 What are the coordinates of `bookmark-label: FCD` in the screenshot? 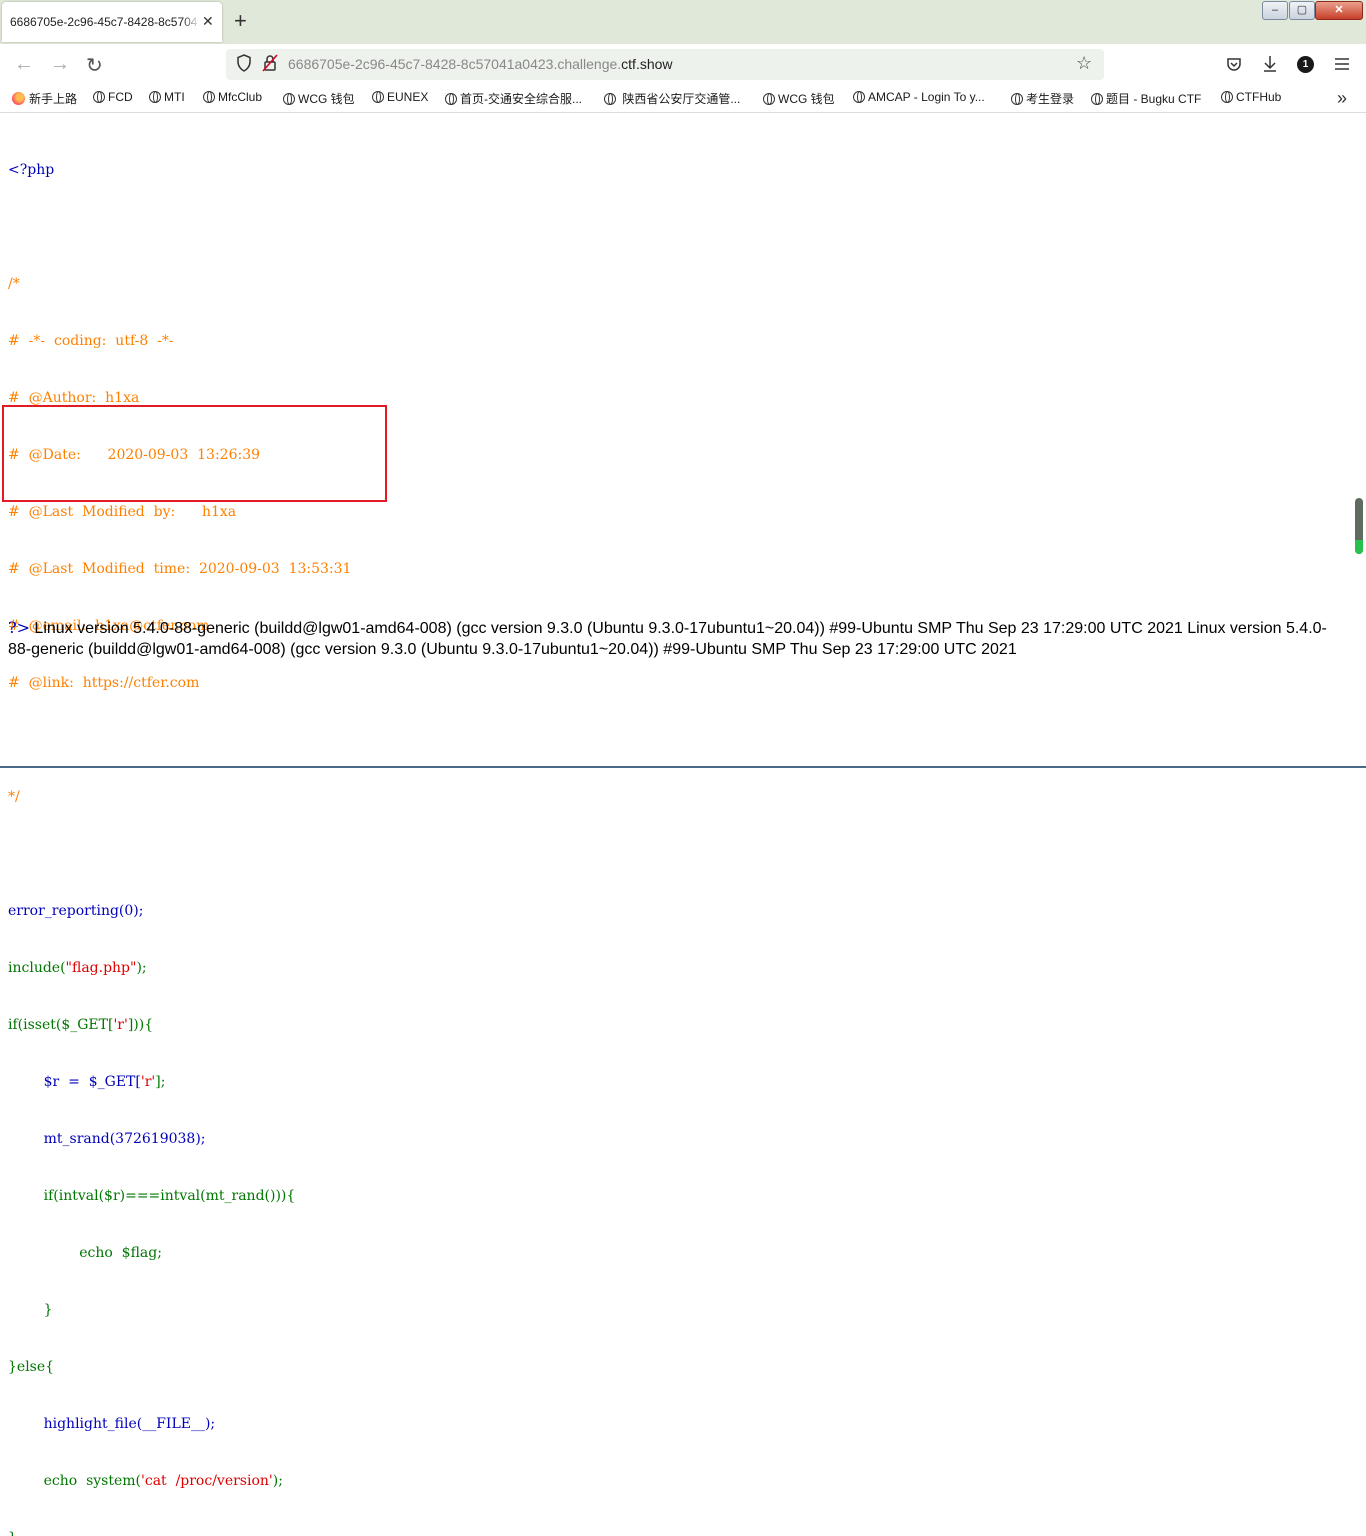 It's located at (120, 97).